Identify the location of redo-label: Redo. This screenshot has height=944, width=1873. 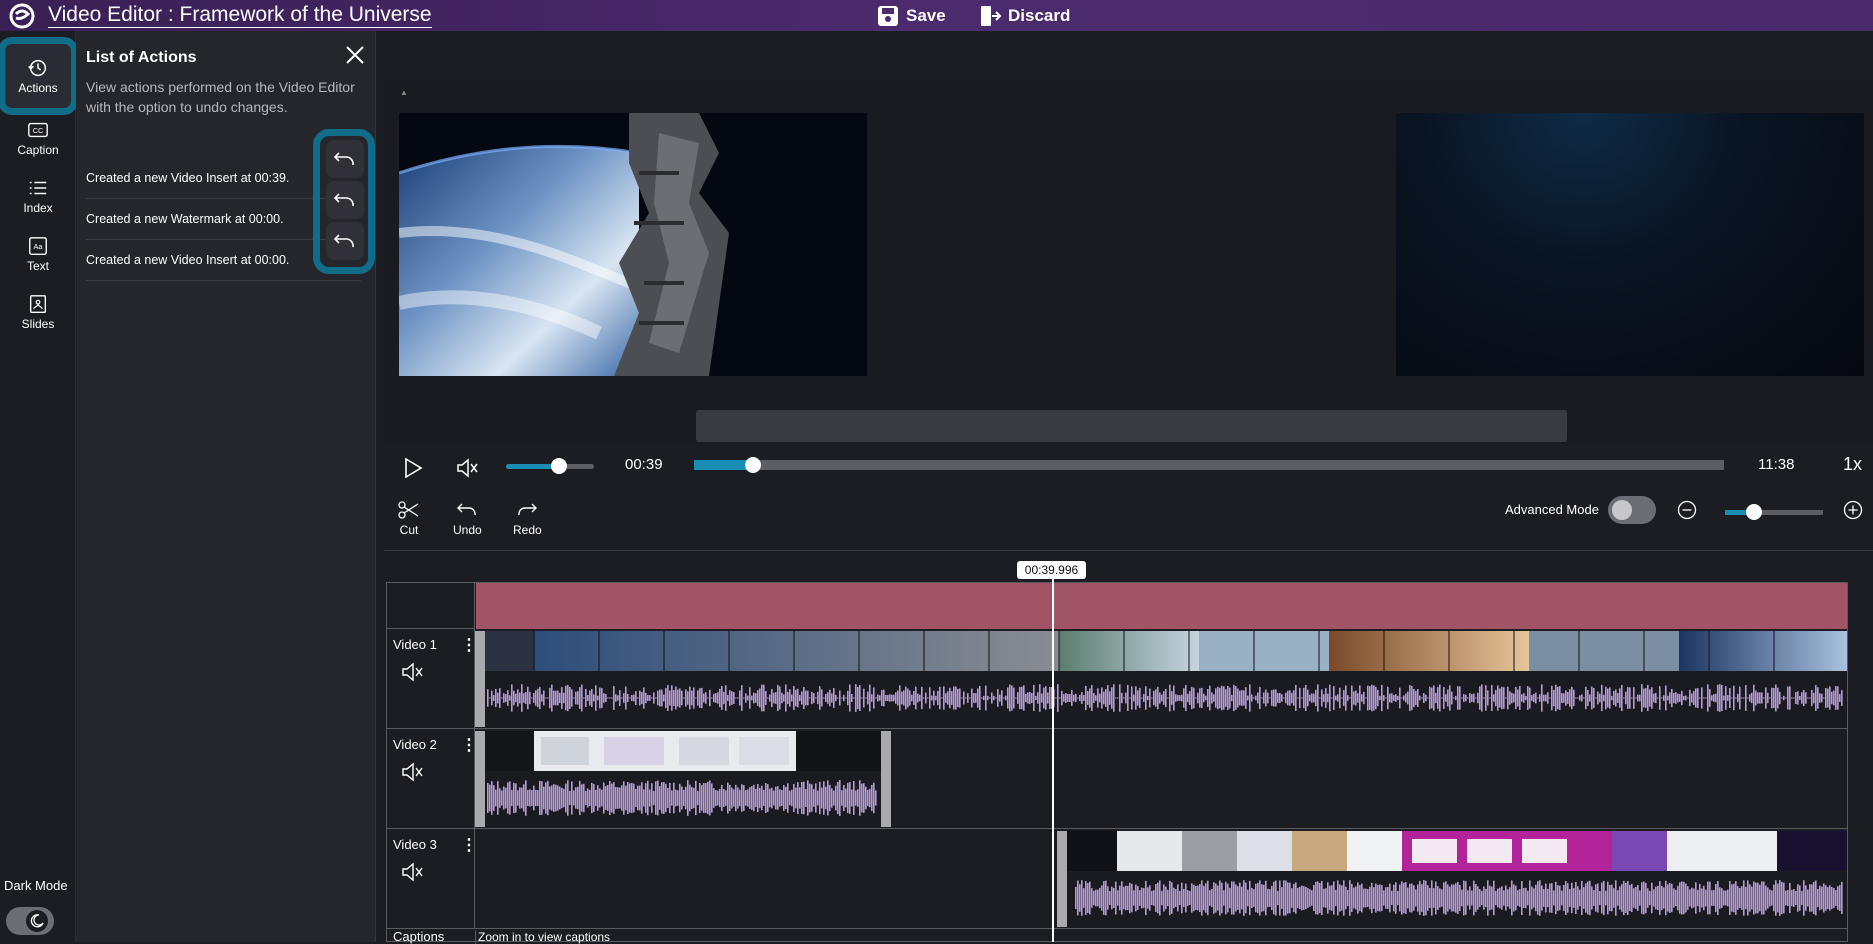
(527, 530).